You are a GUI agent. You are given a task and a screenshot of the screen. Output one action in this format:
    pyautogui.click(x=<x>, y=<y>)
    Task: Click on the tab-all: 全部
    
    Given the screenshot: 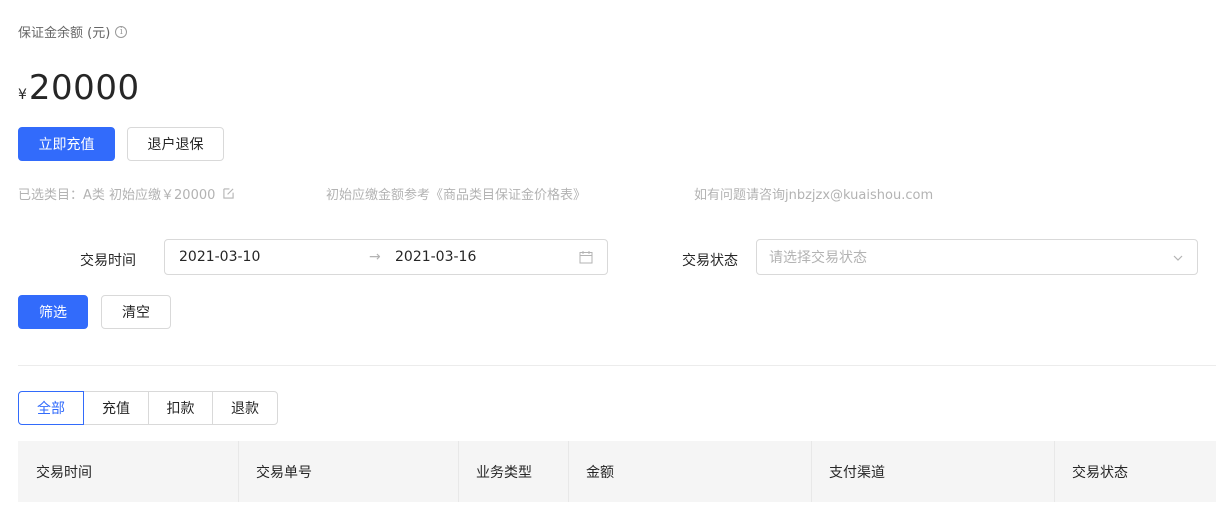 What is the action you would take?
    pyautogui.click(x=51, y=408)
    